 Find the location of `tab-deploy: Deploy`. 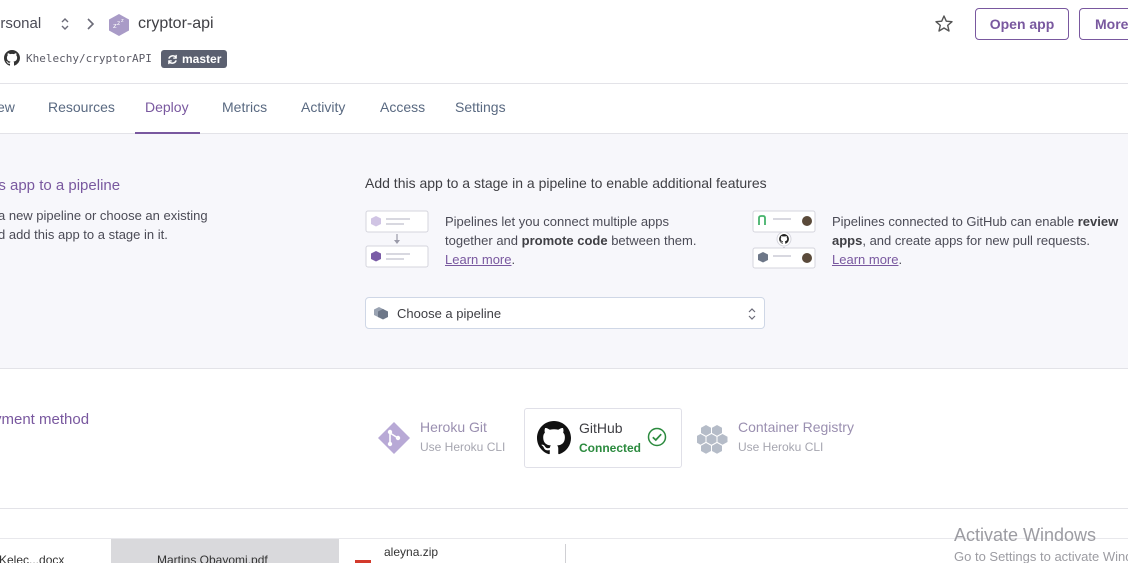

tab-deploy: Deploy is located at coordinates (167, 107).